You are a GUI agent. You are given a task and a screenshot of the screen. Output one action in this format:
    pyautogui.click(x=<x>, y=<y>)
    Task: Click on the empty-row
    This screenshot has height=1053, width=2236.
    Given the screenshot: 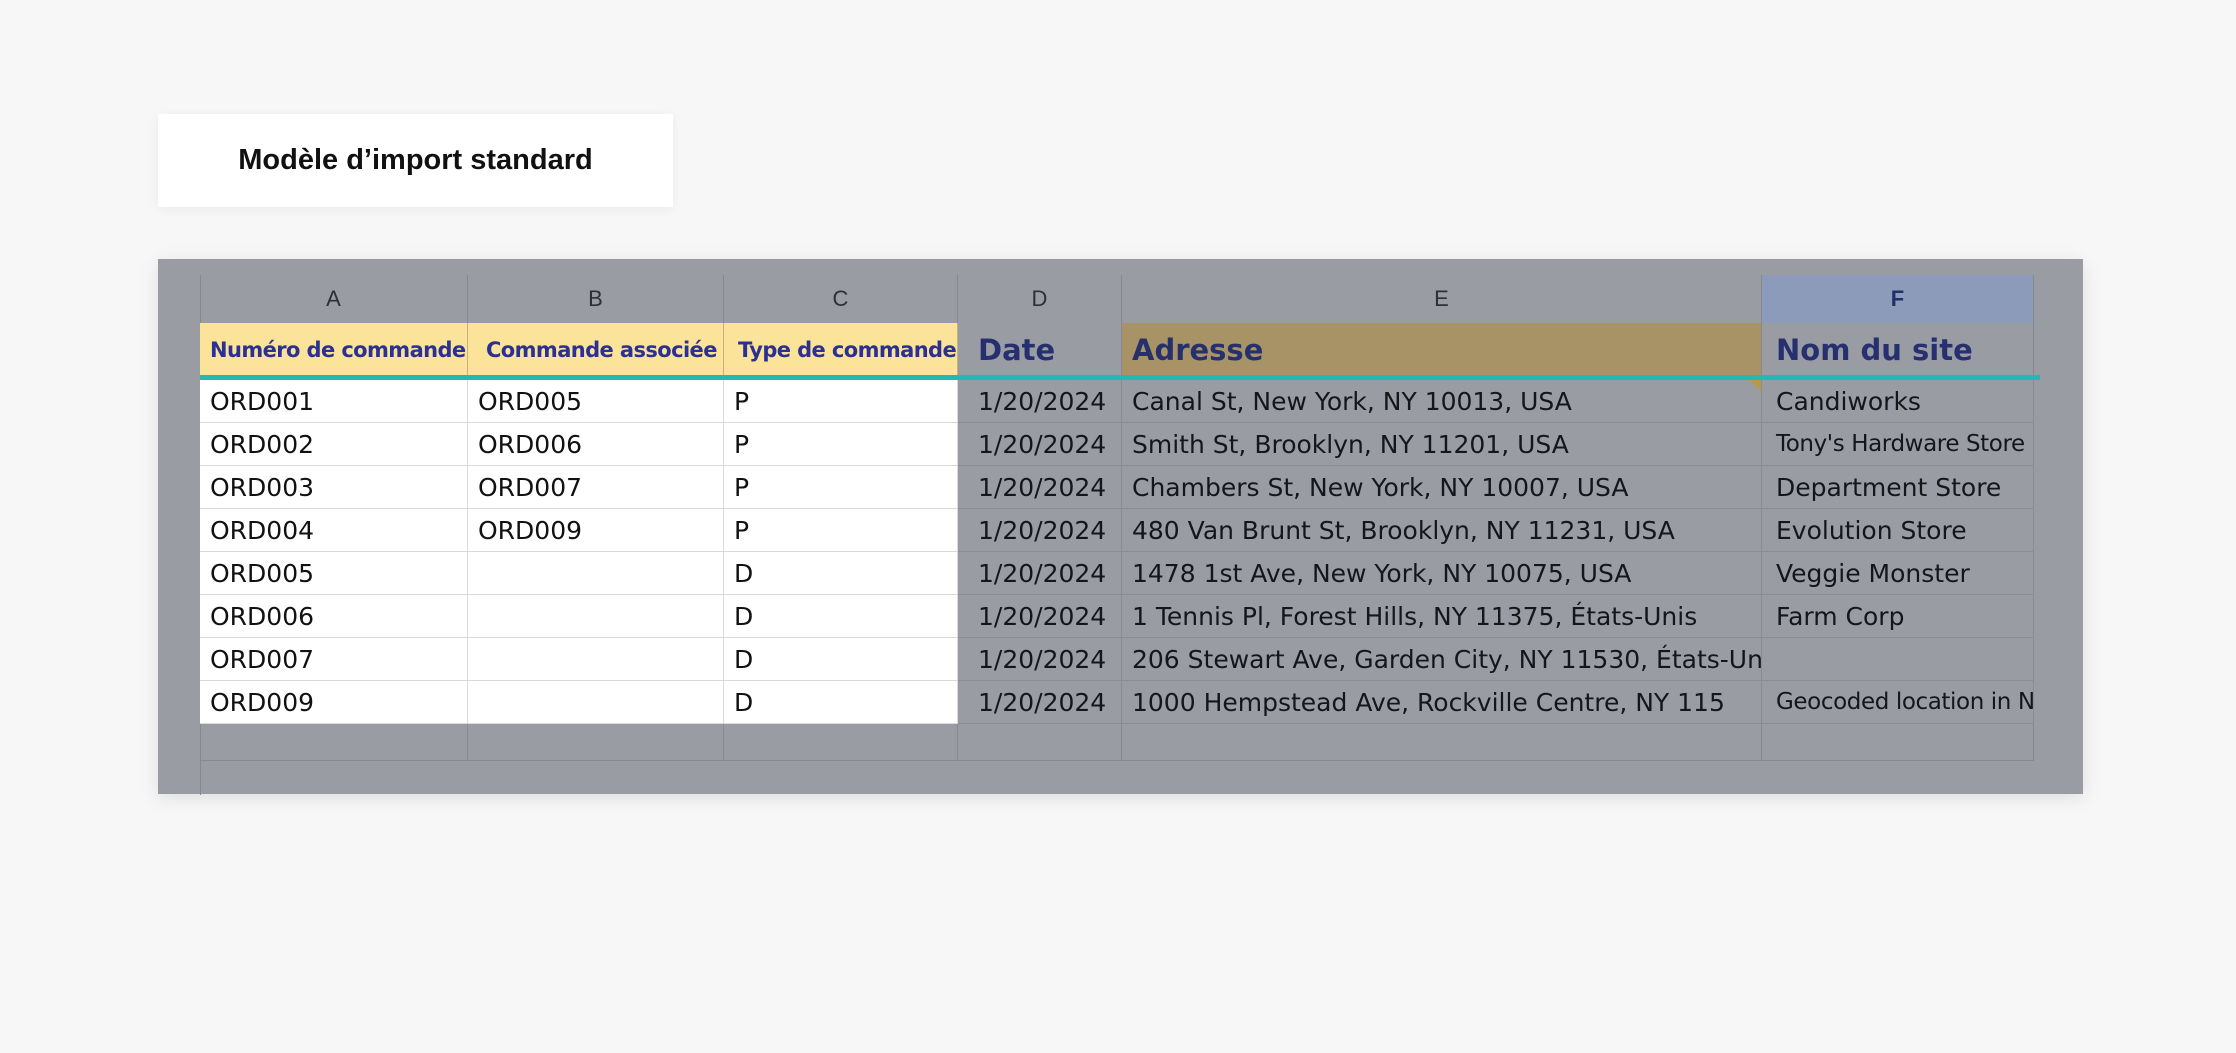 What is the action you would take?
    pyautogui.click(x=1120, y=742)
    